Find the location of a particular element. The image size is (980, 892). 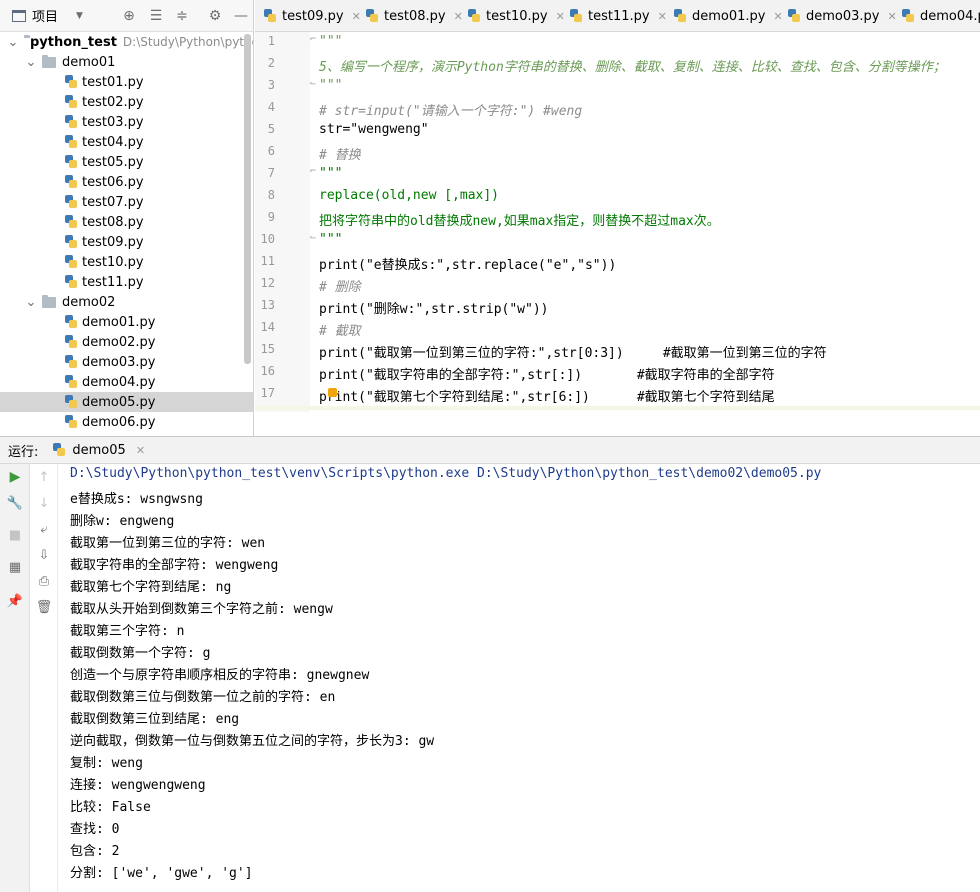

tree-item-label: test01.py is located at coordinates (113, 82).